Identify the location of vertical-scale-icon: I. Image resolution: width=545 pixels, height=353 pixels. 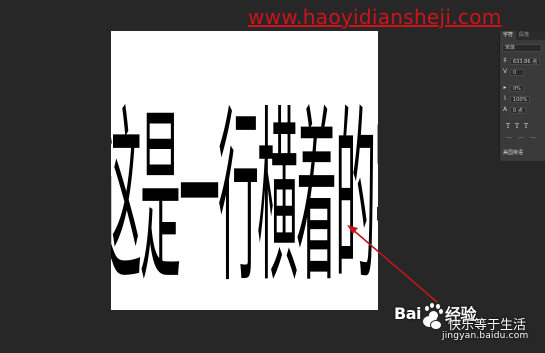
(505, 98).